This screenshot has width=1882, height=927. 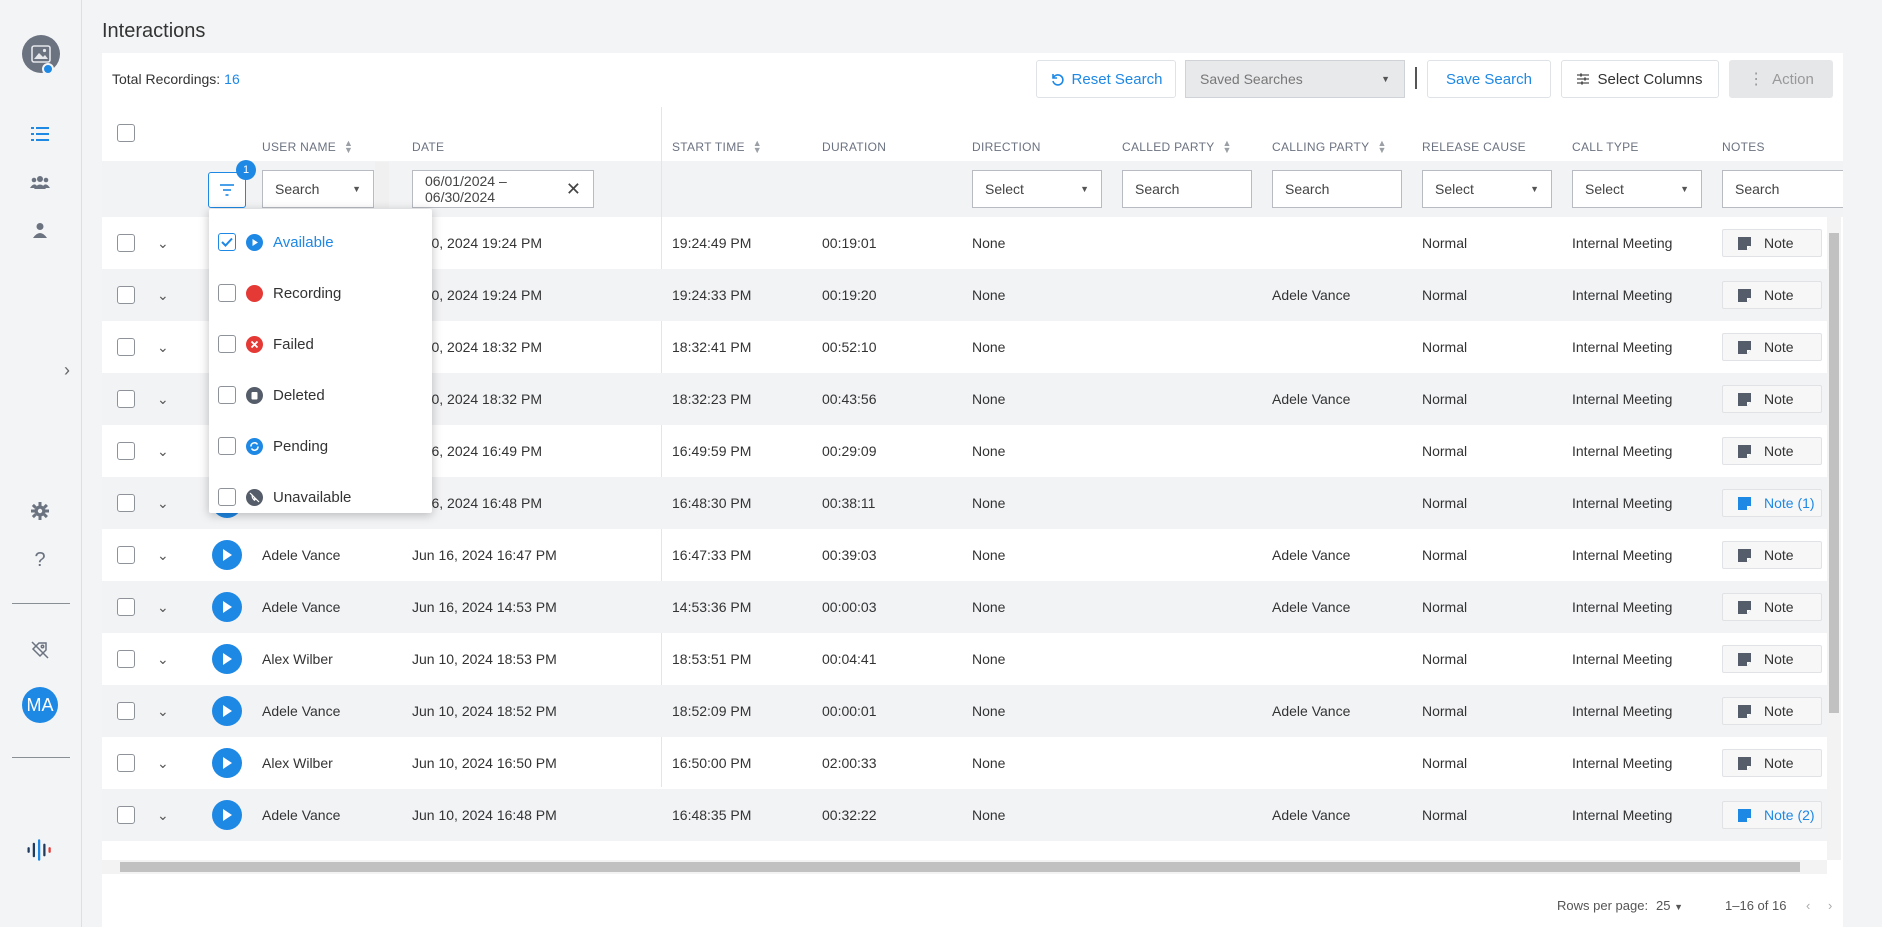 What do you see at coordinates (1445, 347) in the screenshot?
I see `cell-release-cause: Normal` at bounding box center [1445, 347].